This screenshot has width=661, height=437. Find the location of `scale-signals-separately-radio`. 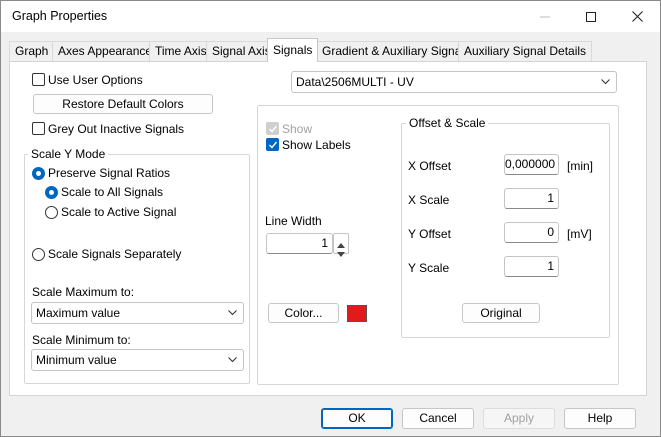

scale-signals-separately-radio is located at coordinates (38, 254).